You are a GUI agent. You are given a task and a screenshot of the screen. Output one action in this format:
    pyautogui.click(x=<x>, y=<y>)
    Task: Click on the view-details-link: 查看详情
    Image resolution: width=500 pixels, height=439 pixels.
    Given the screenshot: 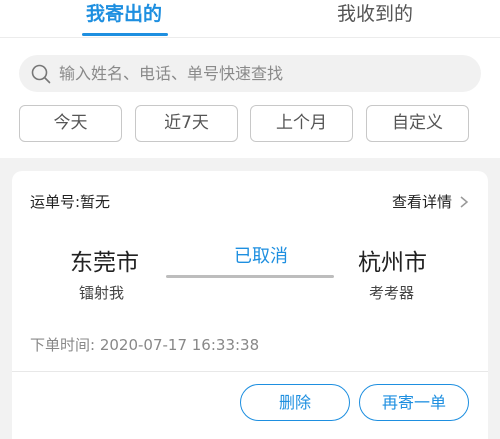 What is the action you would take?
    pyautogui.click(x=431, y=201)
    